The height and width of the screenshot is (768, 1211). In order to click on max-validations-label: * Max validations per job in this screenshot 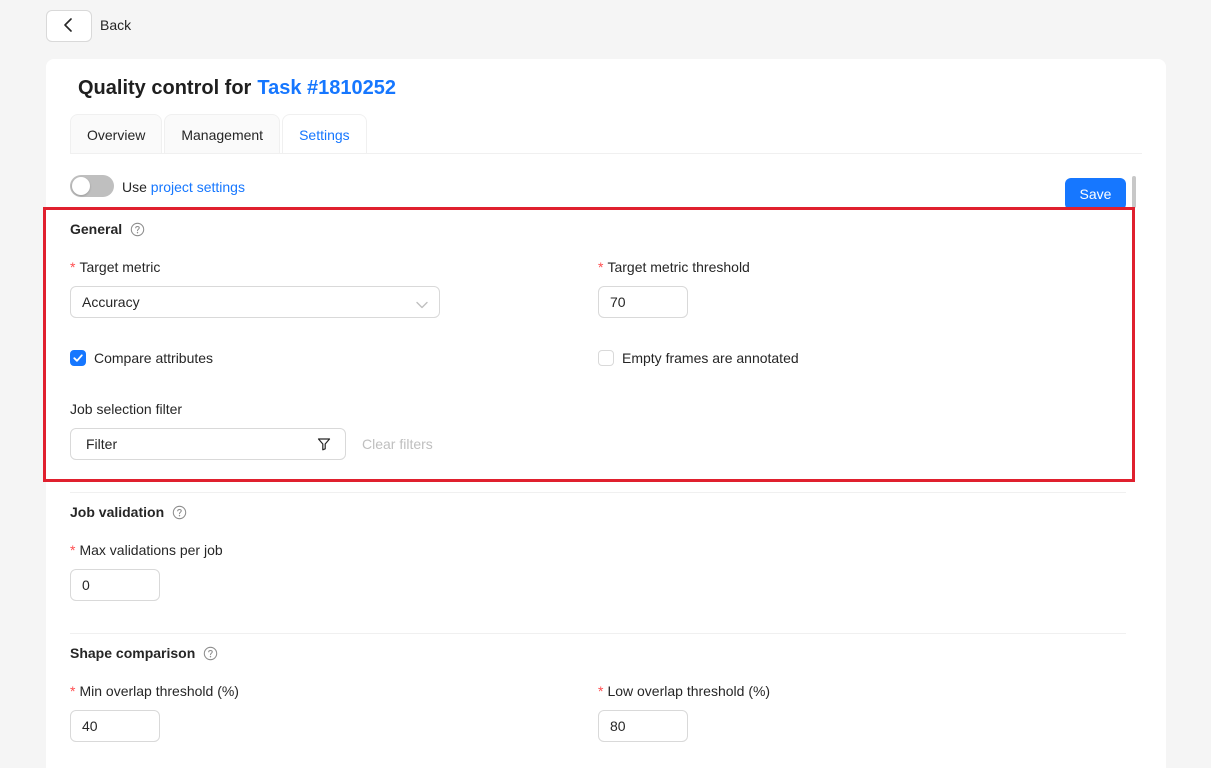, I will do `click(146, 550)`.